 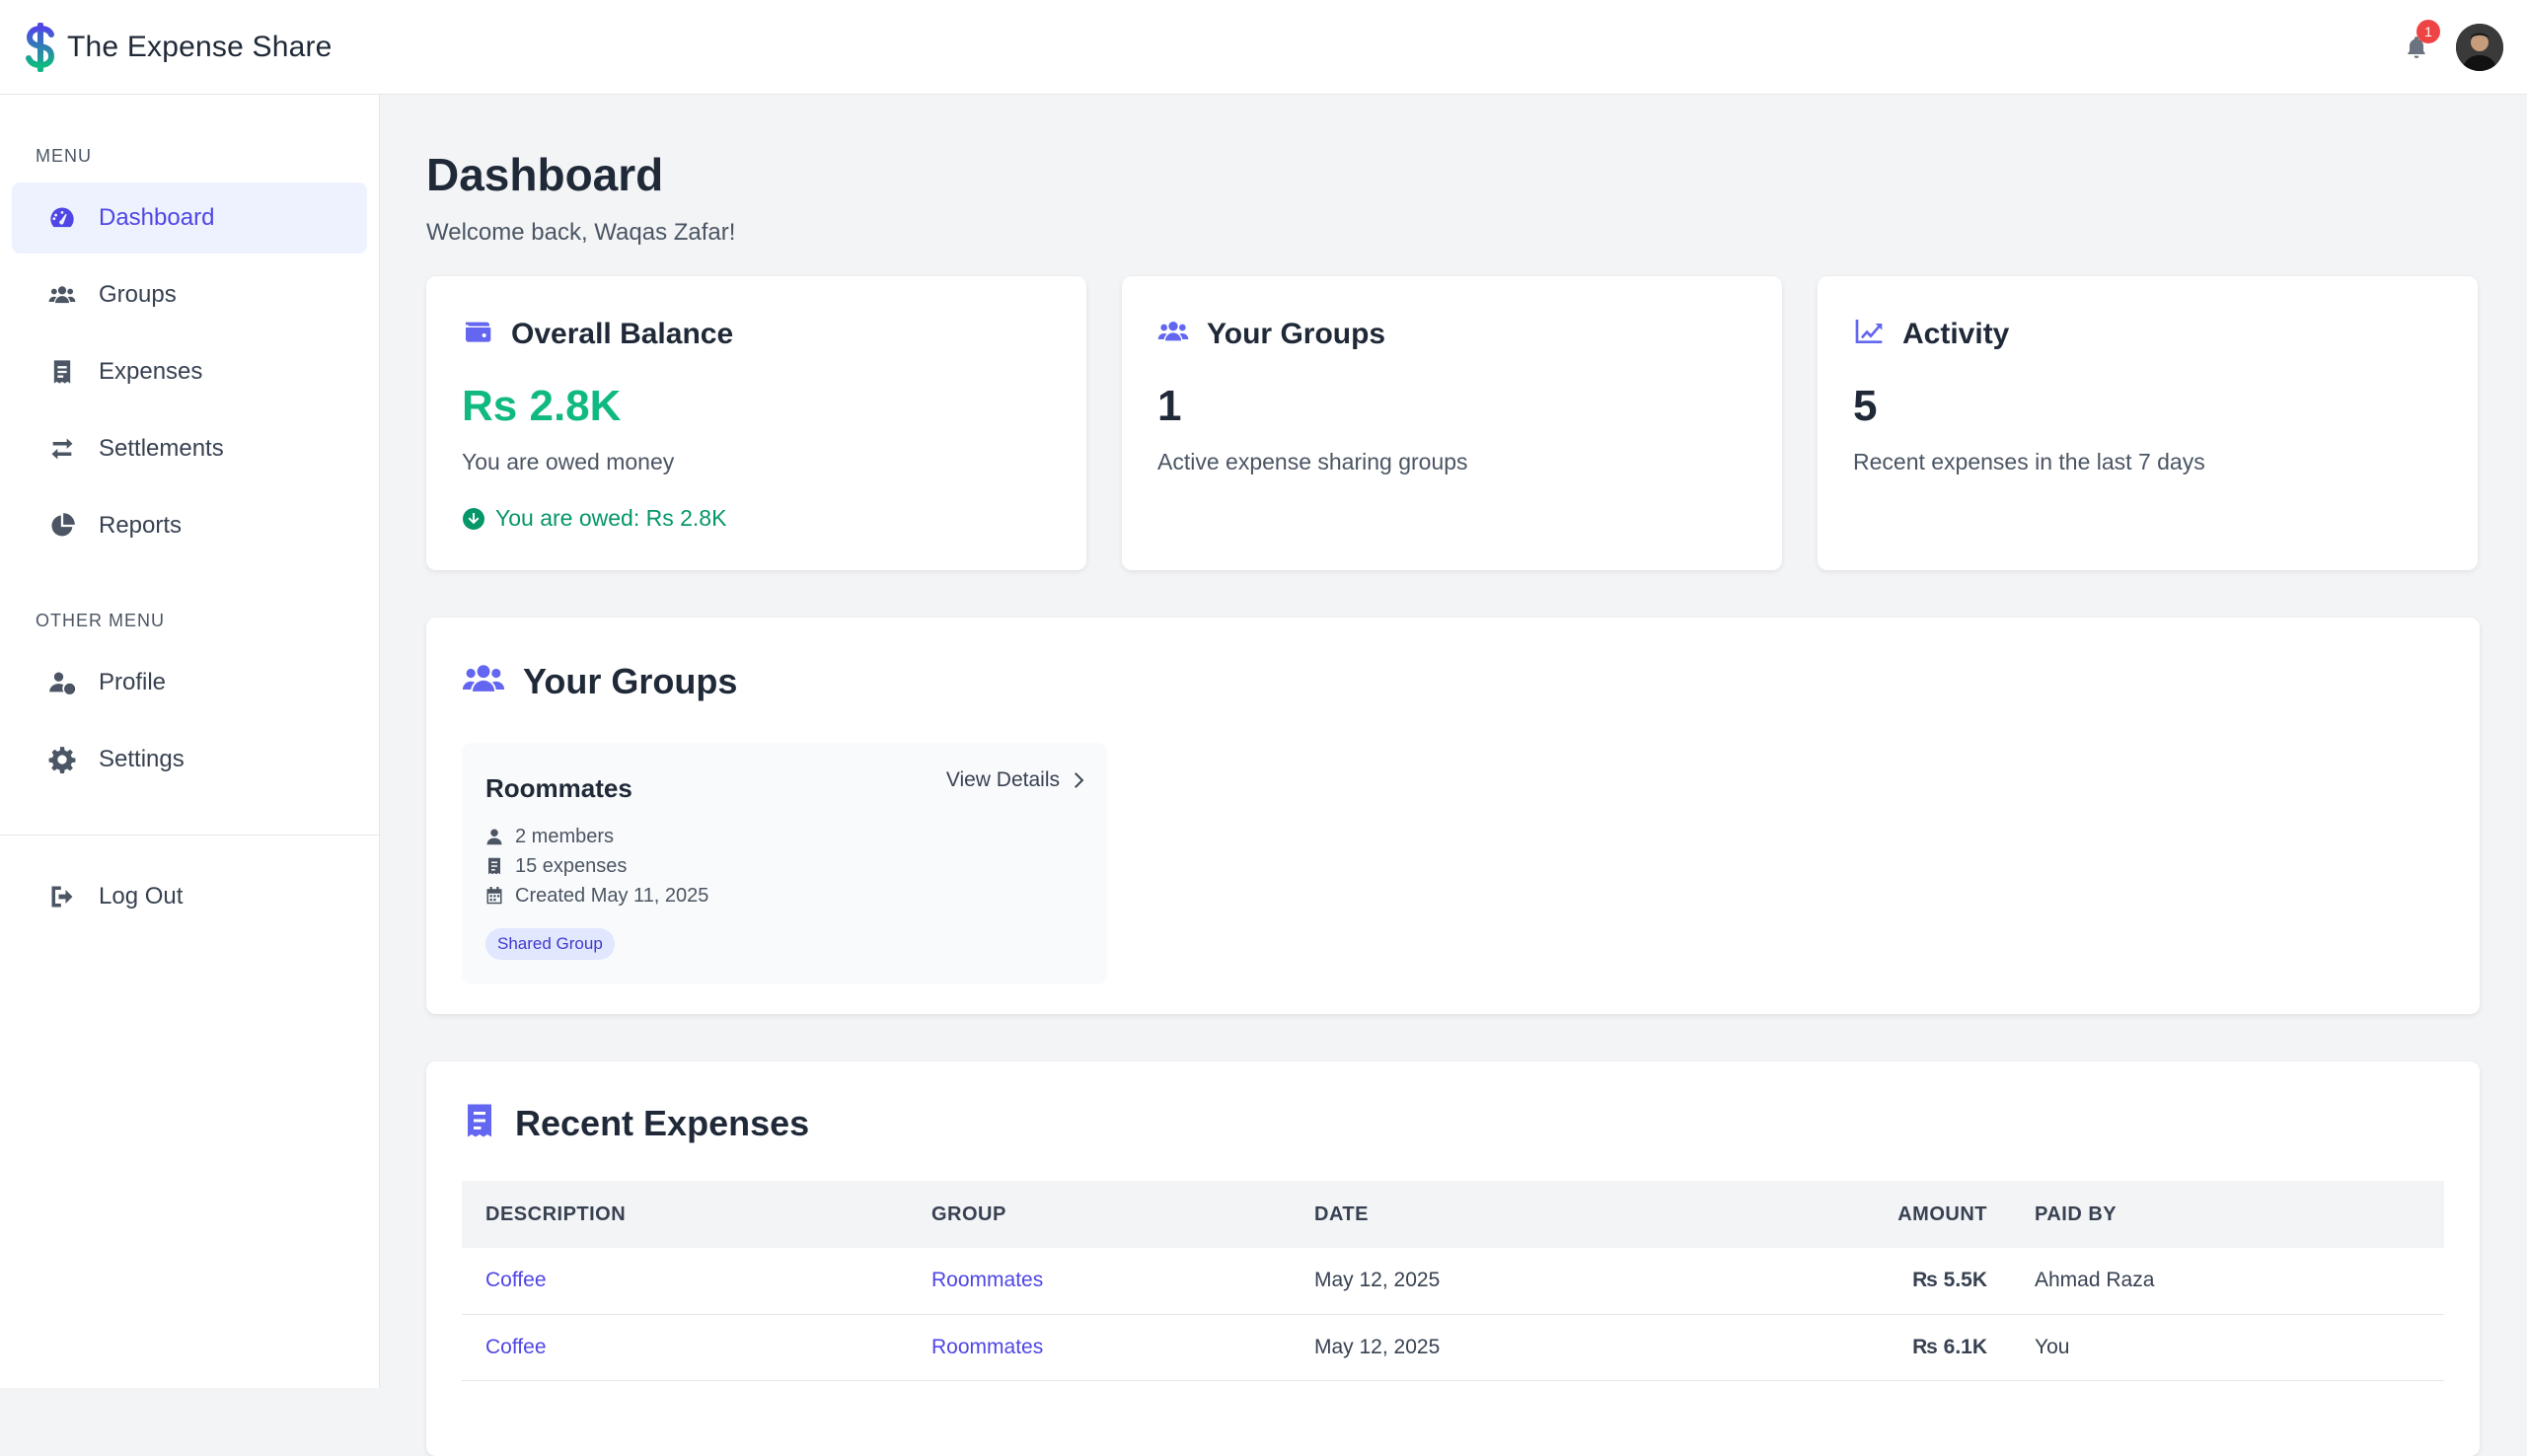 What do you see at coordinates (565, 836) in the screenshot?
I see `members-count: 2 members` at bounding box center [565, 836].